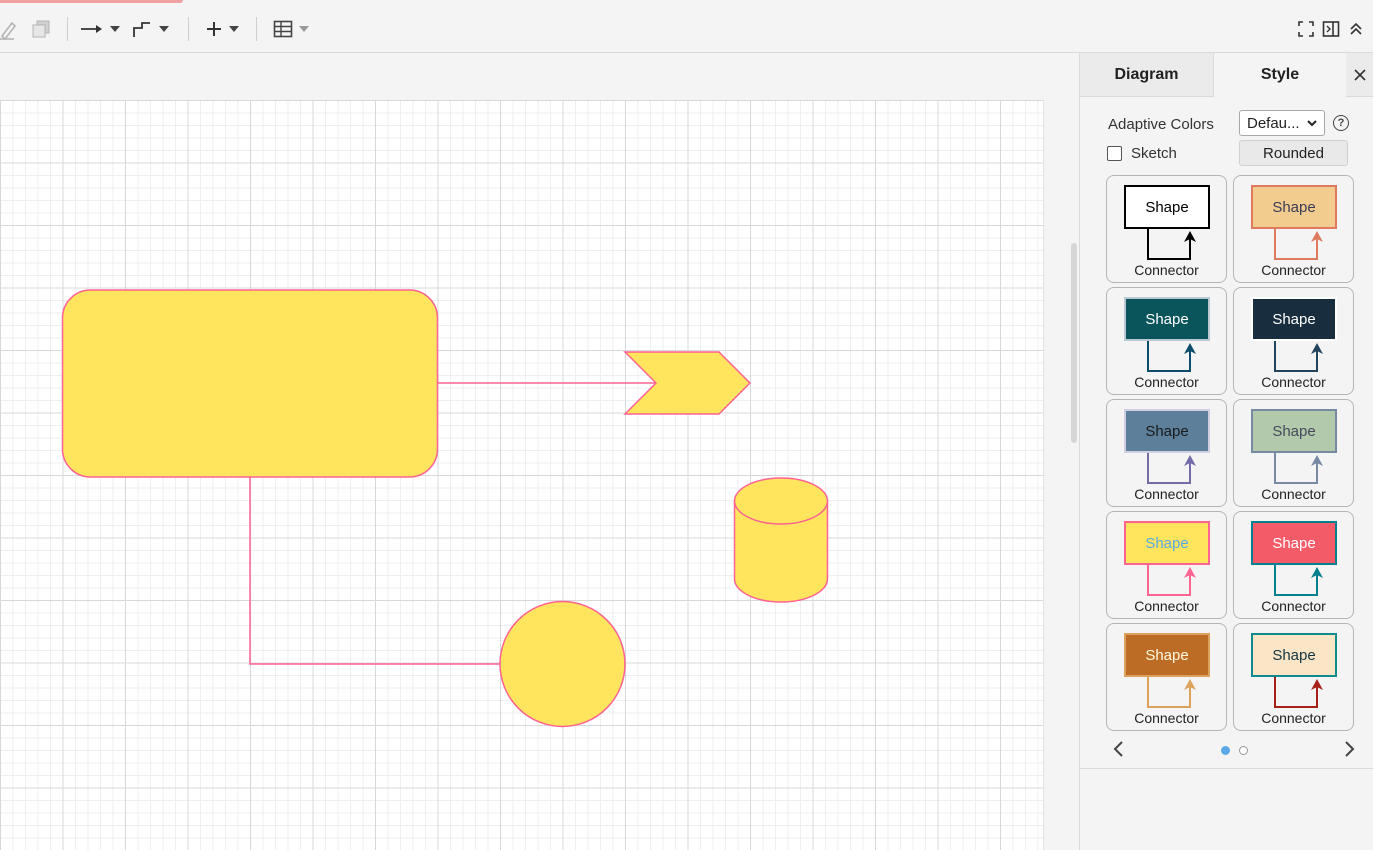 The width and height of the screenshot is (1373, 850). Describe the element at coordinates (781, 540) in the screenshot. I see `cylinder-shape` at that location.